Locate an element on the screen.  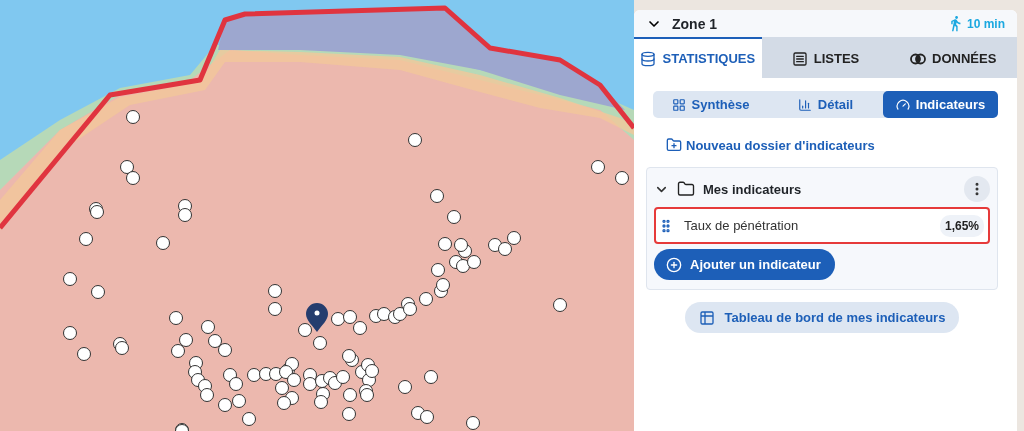
subtab: Indicateurs is located at coordinates (940, 104).